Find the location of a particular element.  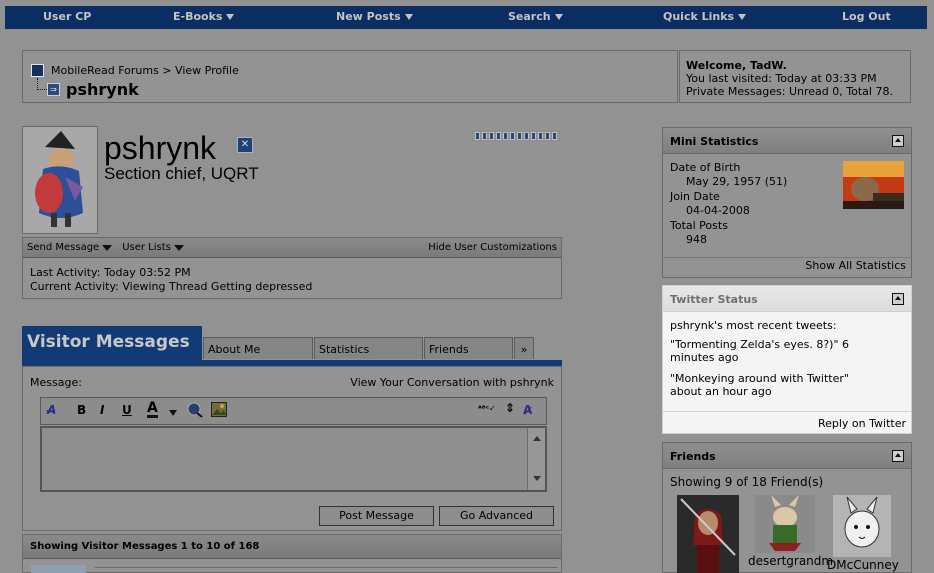

tweets-intro: pshrynk's most recent tweets: is located at coordinates (753, 325).